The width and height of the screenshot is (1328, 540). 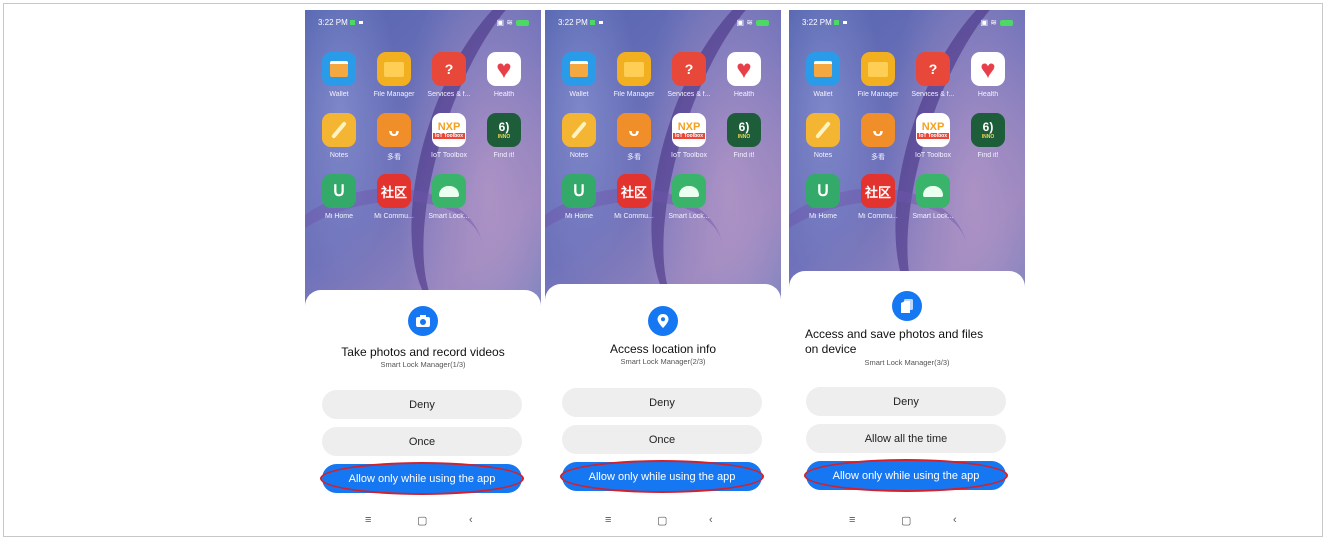 What do you see at coordinates (823, 191) in the screenshot?
I see `mi-home-icon: ᑌ` at bounding box center [823, 191].